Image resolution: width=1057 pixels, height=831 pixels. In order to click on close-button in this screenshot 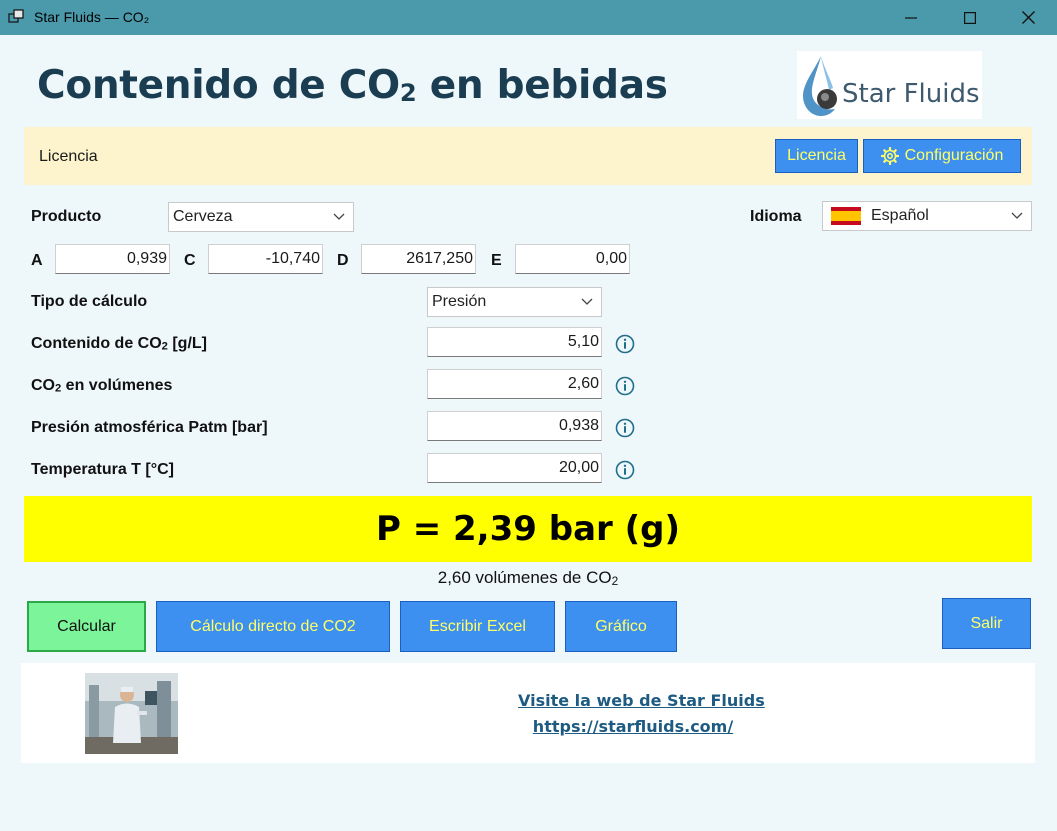, I will do `click(1027, 17)`.